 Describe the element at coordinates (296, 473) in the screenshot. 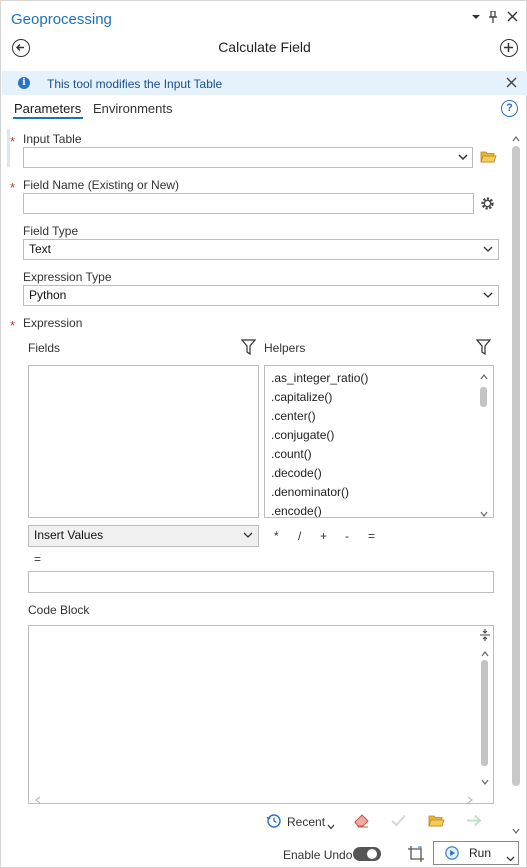

I see `list-item: .decode()` at that location.